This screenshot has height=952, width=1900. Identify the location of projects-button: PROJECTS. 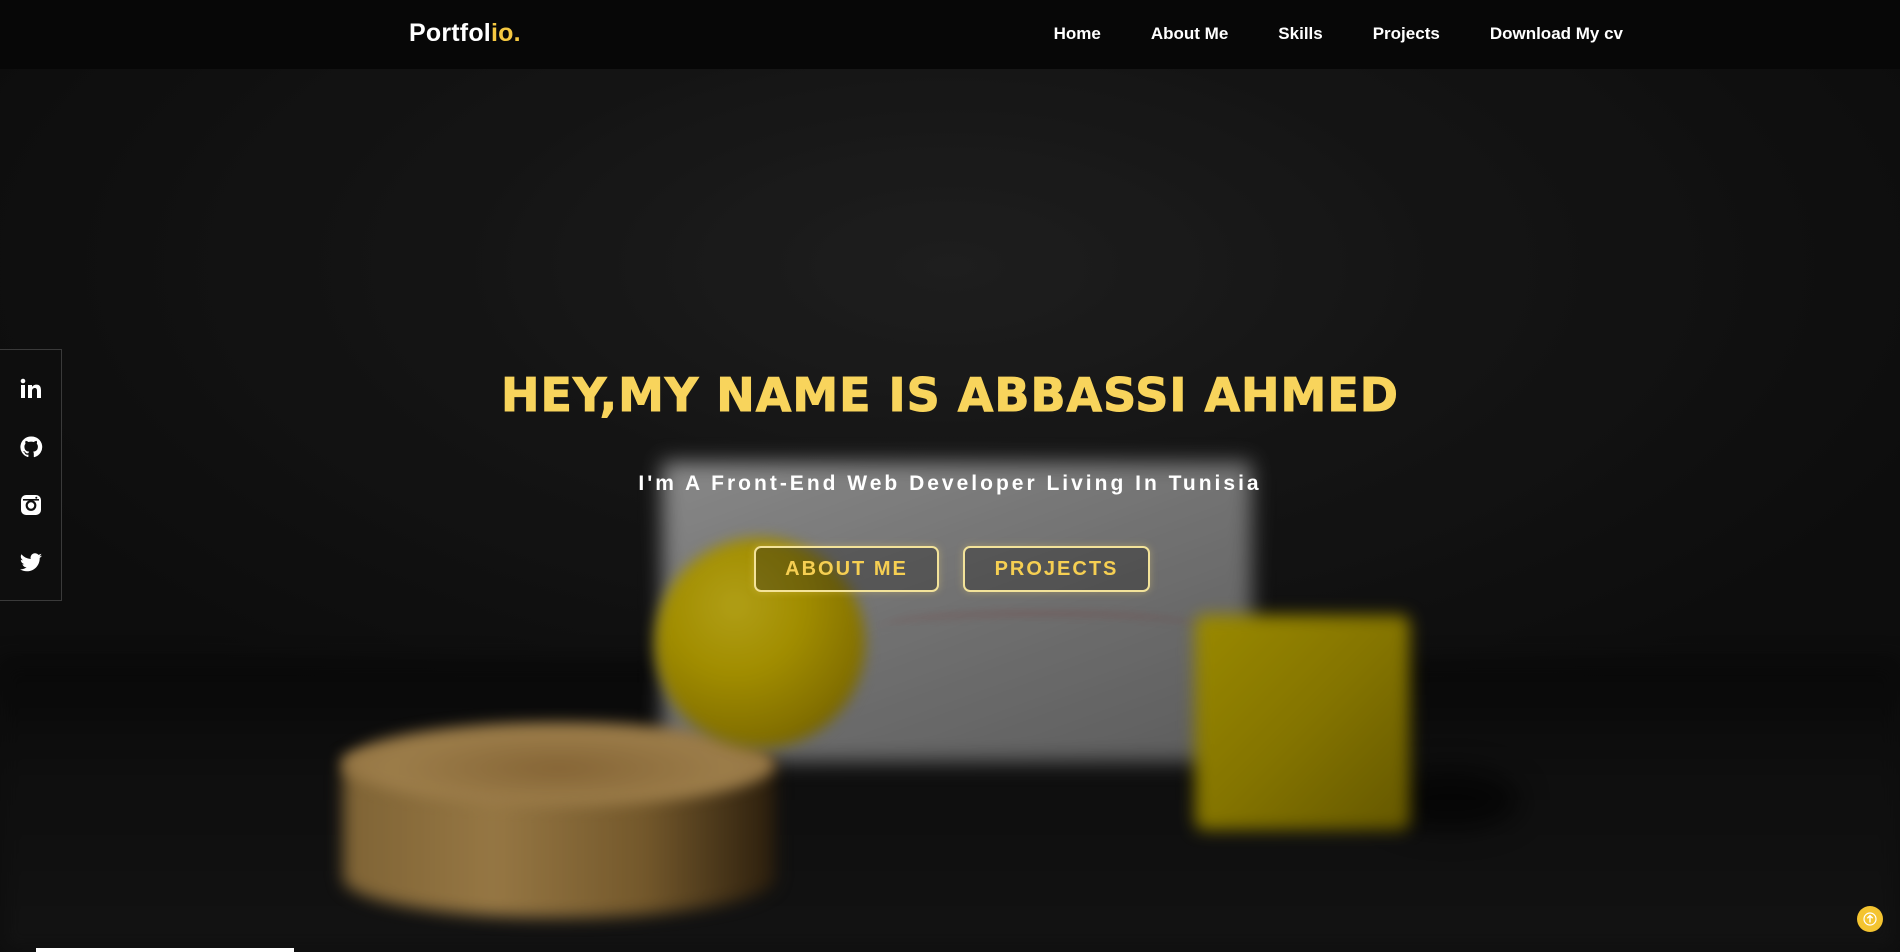
(1056, 569).